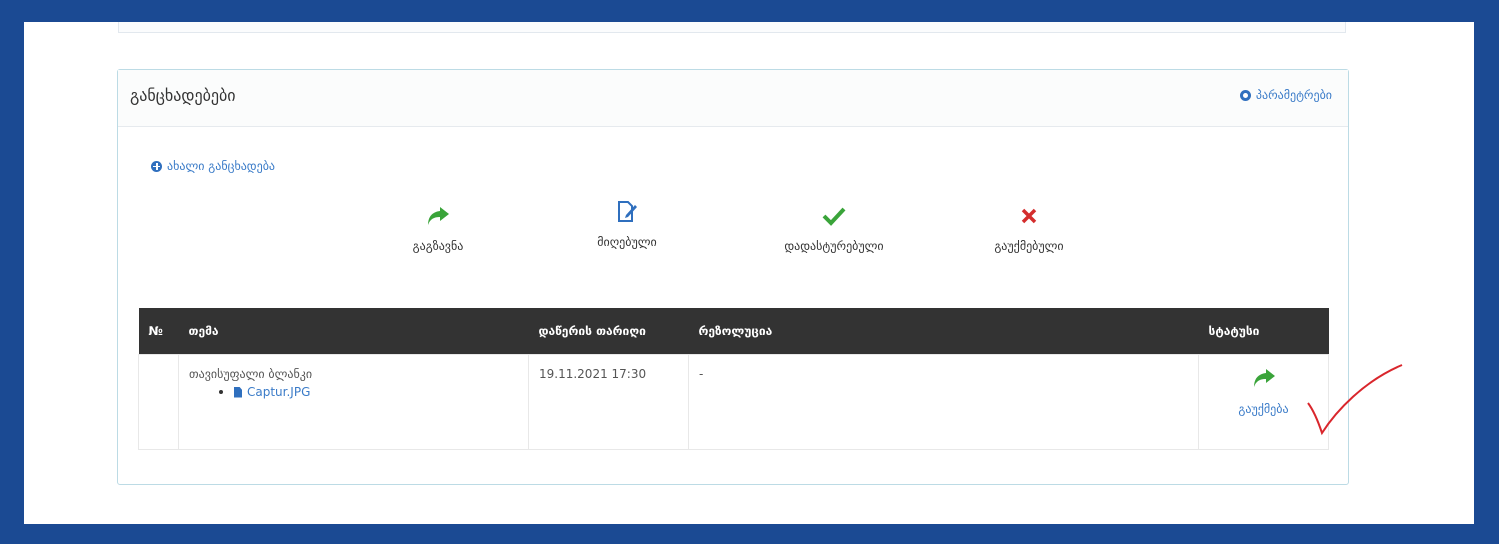 The width and height of the screenshot is (1499, 544). I want to click on settings-link: პარამეტრები, so click(1285, 95).